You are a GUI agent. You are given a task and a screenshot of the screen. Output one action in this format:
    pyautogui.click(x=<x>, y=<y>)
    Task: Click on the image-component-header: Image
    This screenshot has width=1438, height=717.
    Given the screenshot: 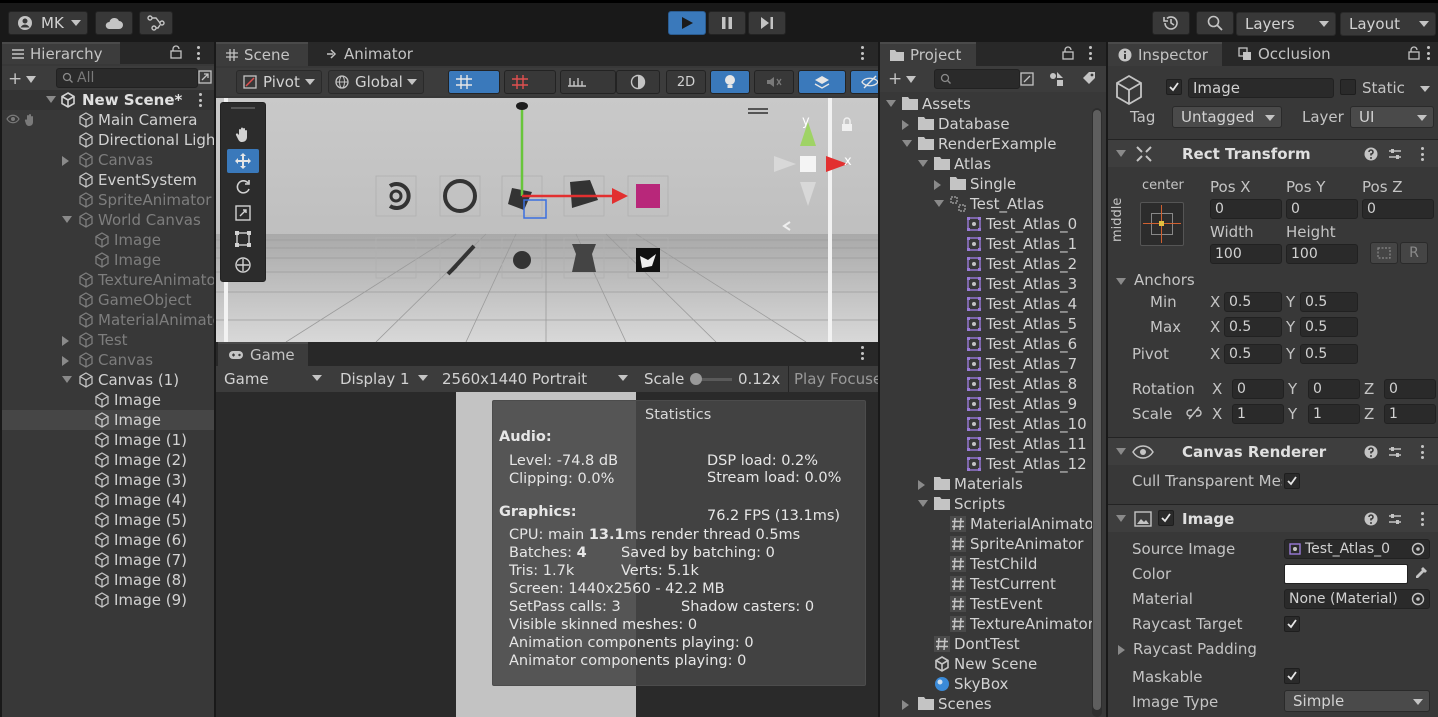 What is the action you would take?
    pyautogui.click(x=1273, y=518)
    